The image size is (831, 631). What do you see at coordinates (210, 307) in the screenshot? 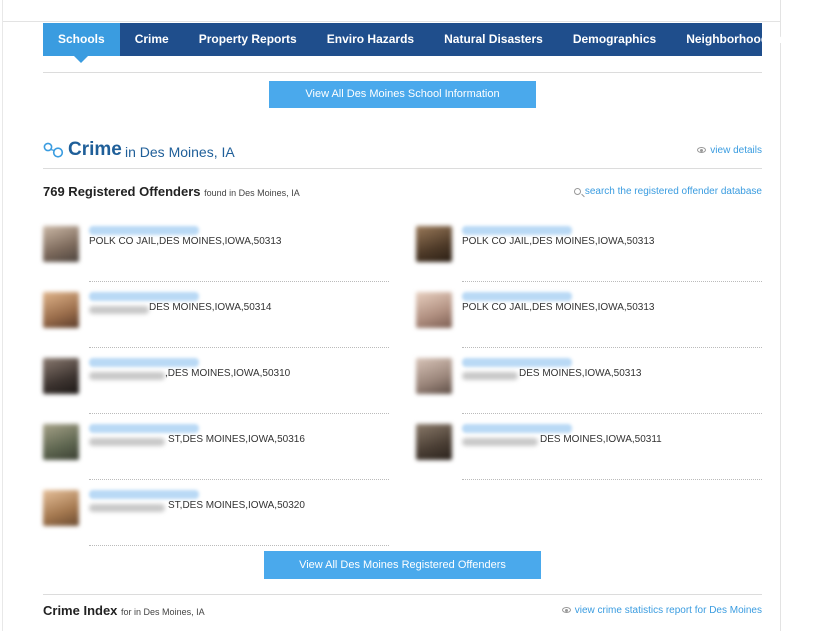
I see `offender-address: DES MOINES,IOWA,50314` at bounding box center [210, 307].